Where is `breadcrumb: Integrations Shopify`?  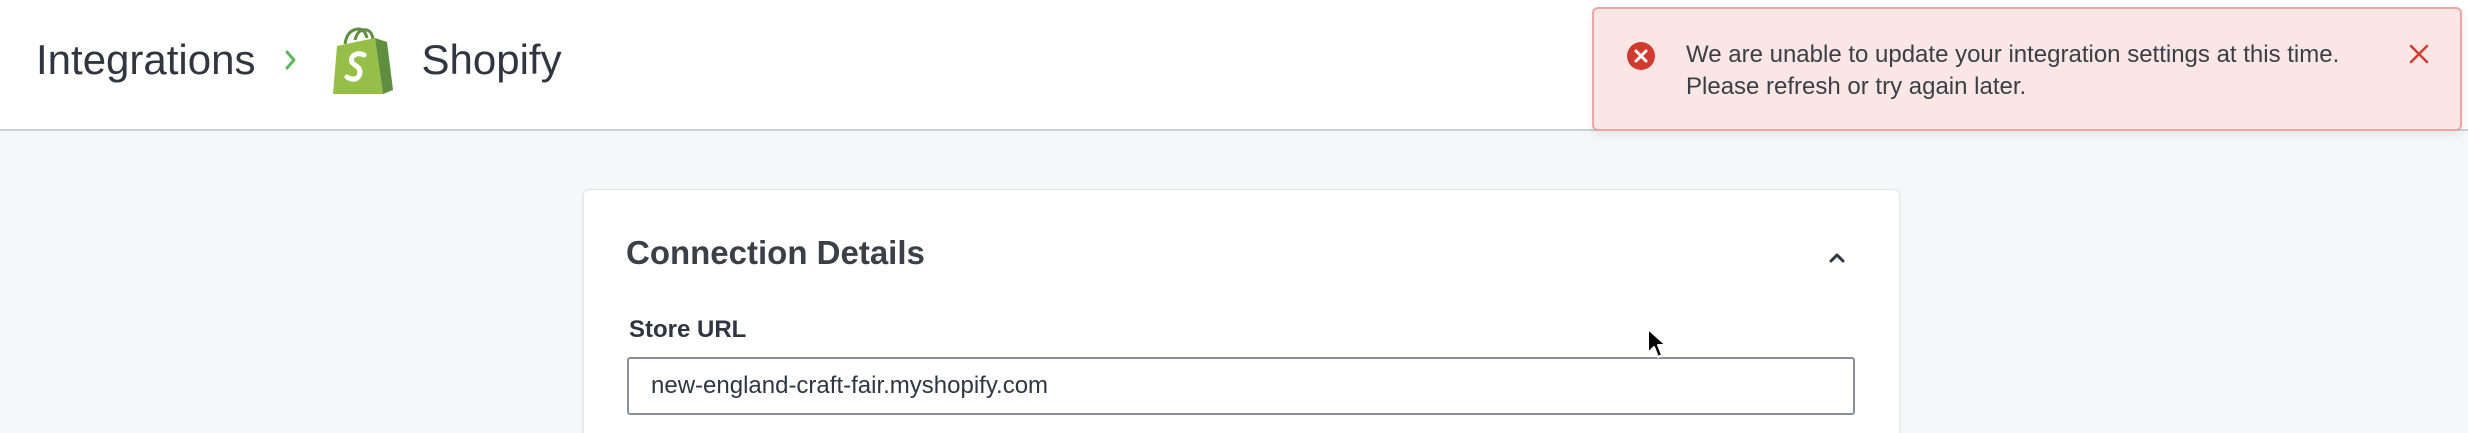
breadcrumb: Integrations Shopify is located at coordinates (299, 60).